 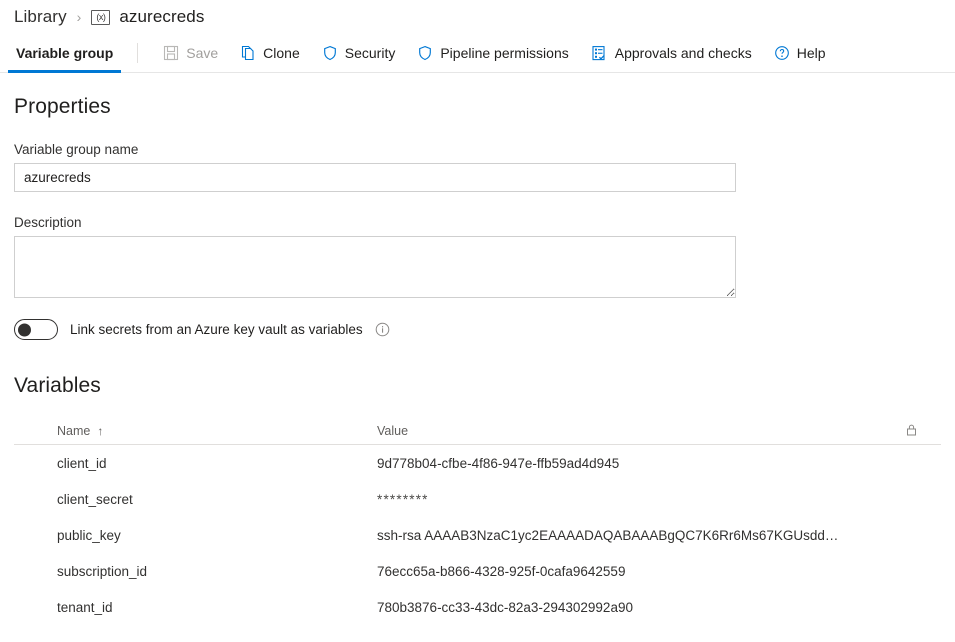 I want to click on lock-icon, so click(x=911, y=431).